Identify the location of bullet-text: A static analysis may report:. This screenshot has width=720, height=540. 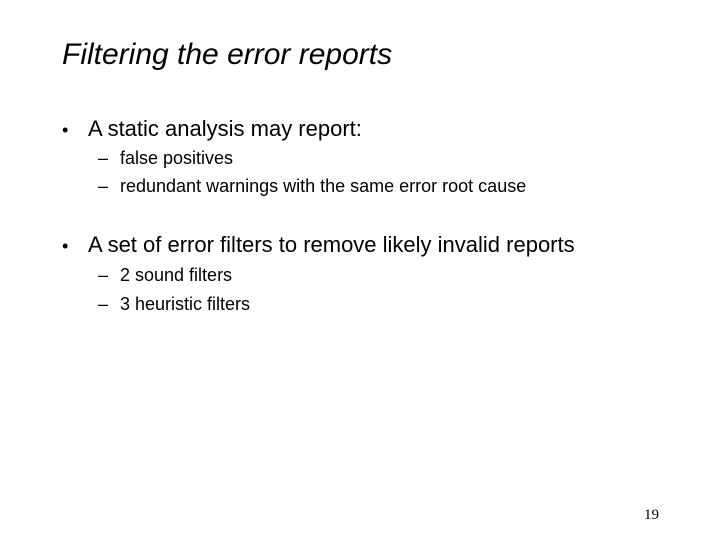
(225, 128).